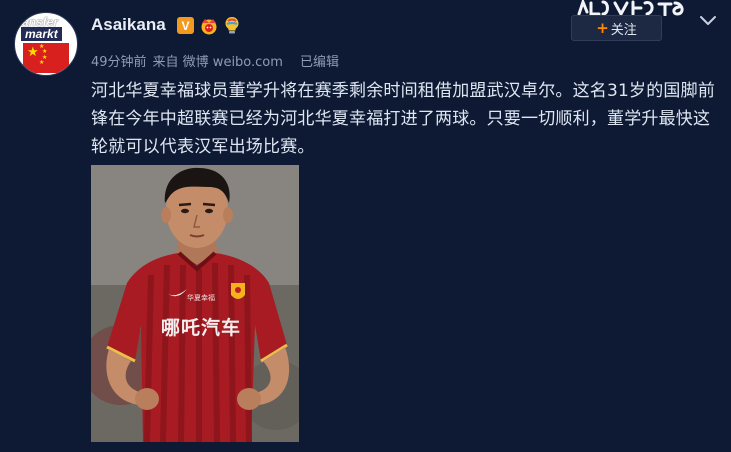 This screenshot has height=452, width=731. Describe the element at coordinates (119, 60) in the screenshot. I see `post-time: 49分钟前` at that location.